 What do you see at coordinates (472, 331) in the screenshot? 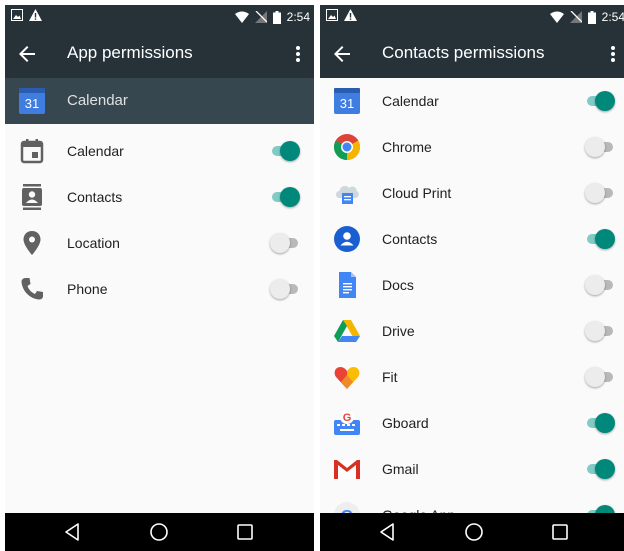
I see `app-row-drive: Drive` at bounding box center [472, 331].